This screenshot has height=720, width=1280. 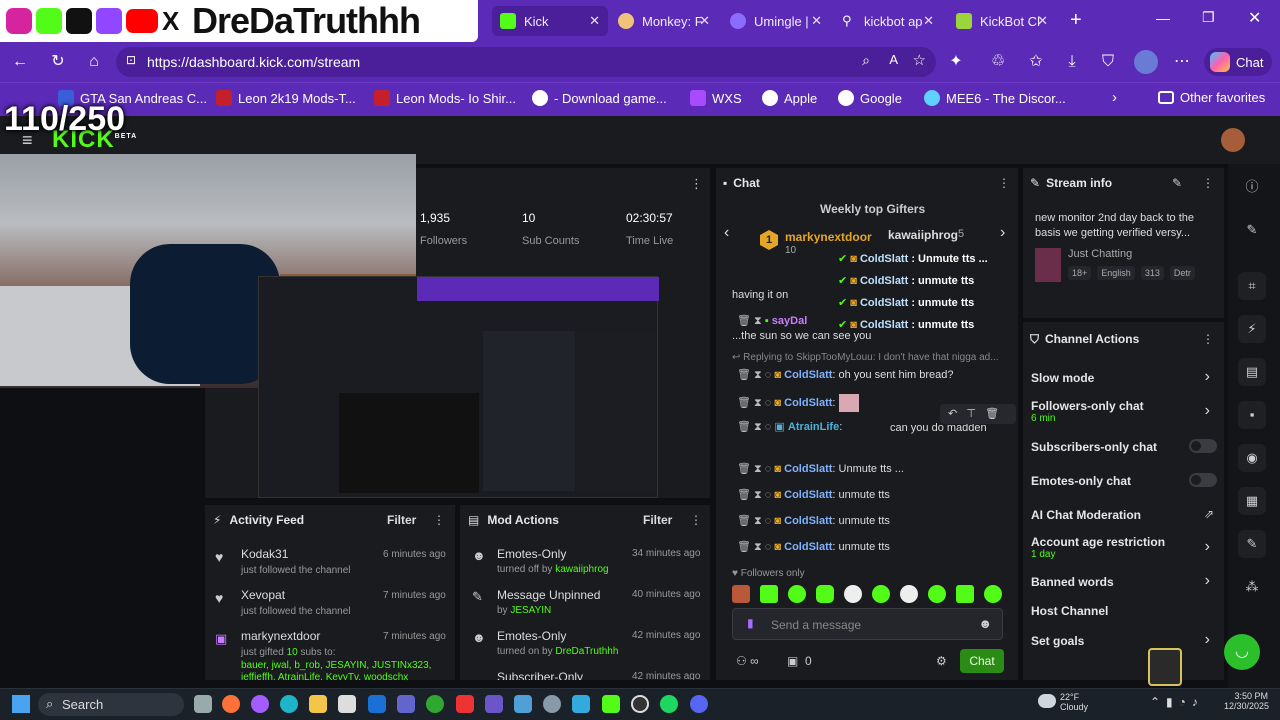 What do you see at coordinates (699, 704) in the screenshot?
I see `discord-icon` at bounding box center [699, 704].